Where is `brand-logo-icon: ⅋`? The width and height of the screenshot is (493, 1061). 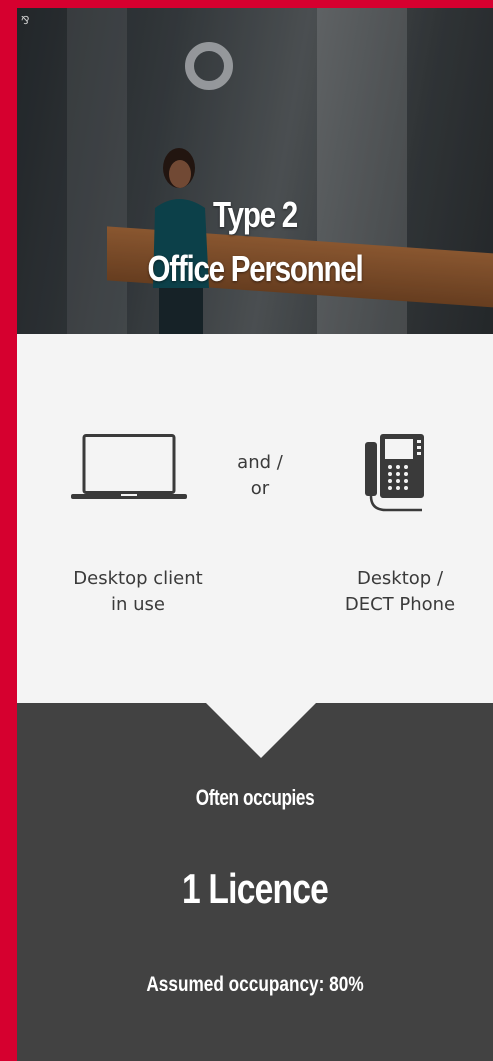
brand-logo-icon: ⅋ is located at coordinates (25, 20).